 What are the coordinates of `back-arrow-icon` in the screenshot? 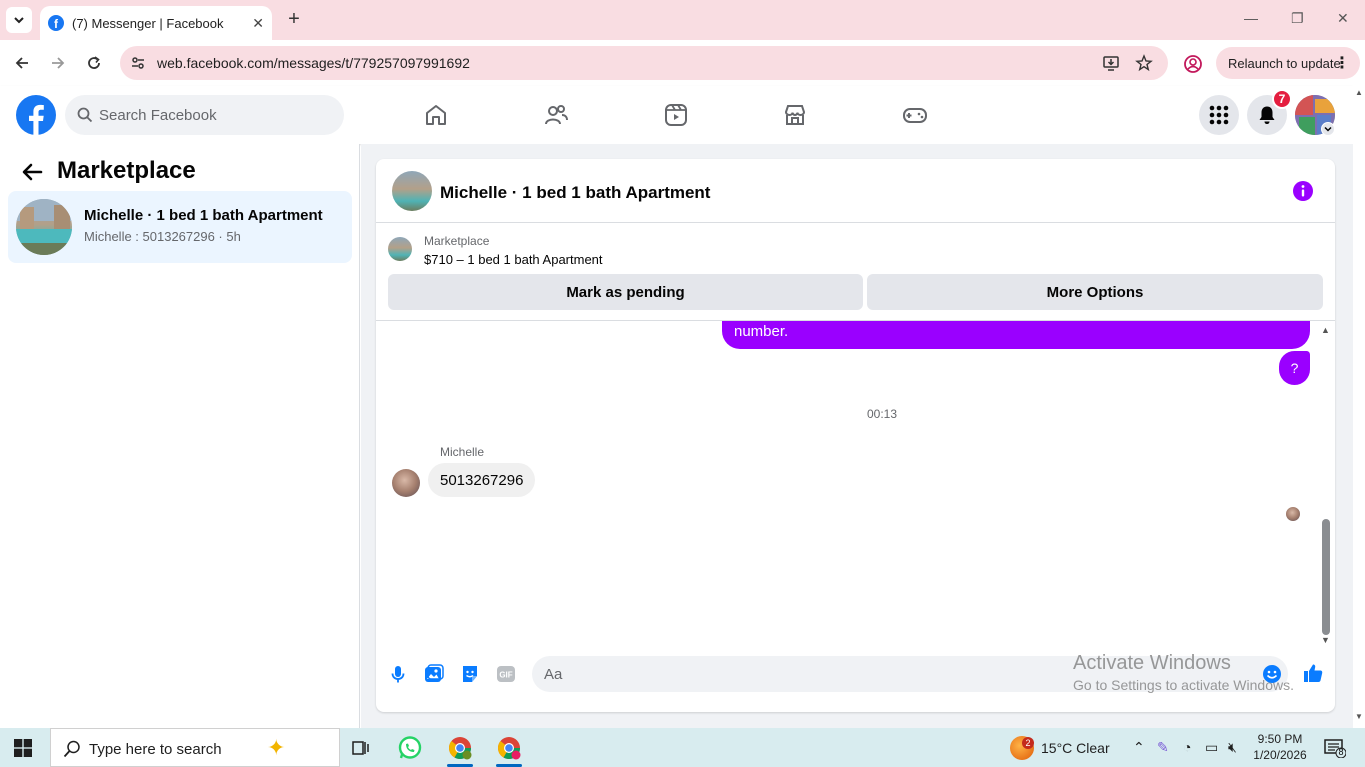 It's located at (32, 172).